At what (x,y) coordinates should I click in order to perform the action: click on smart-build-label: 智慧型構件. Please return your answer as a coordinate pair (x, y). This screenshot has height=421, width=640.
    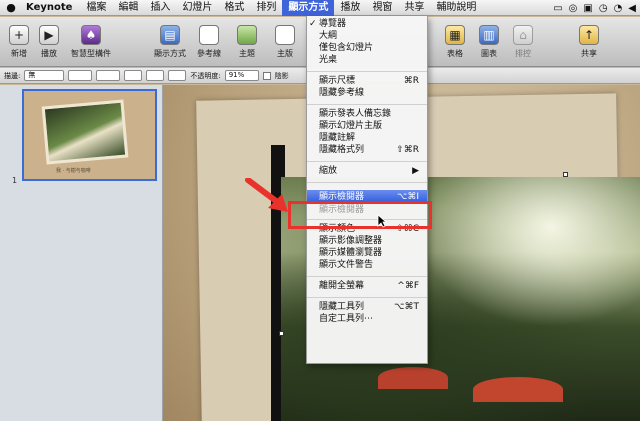
    Looking at the image, I should click on (91, 53).